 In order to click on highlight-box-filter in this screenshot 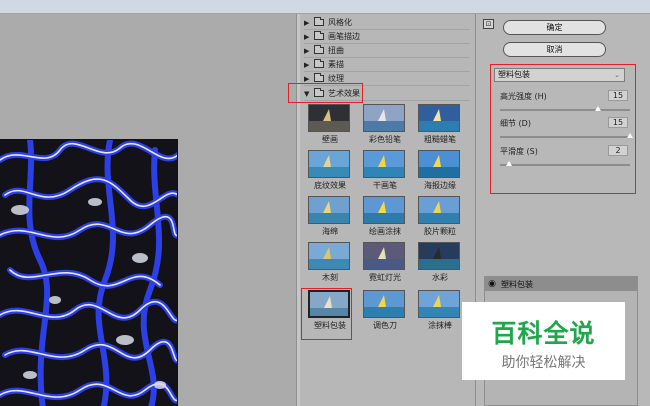, I will do `click(326, 314)`.